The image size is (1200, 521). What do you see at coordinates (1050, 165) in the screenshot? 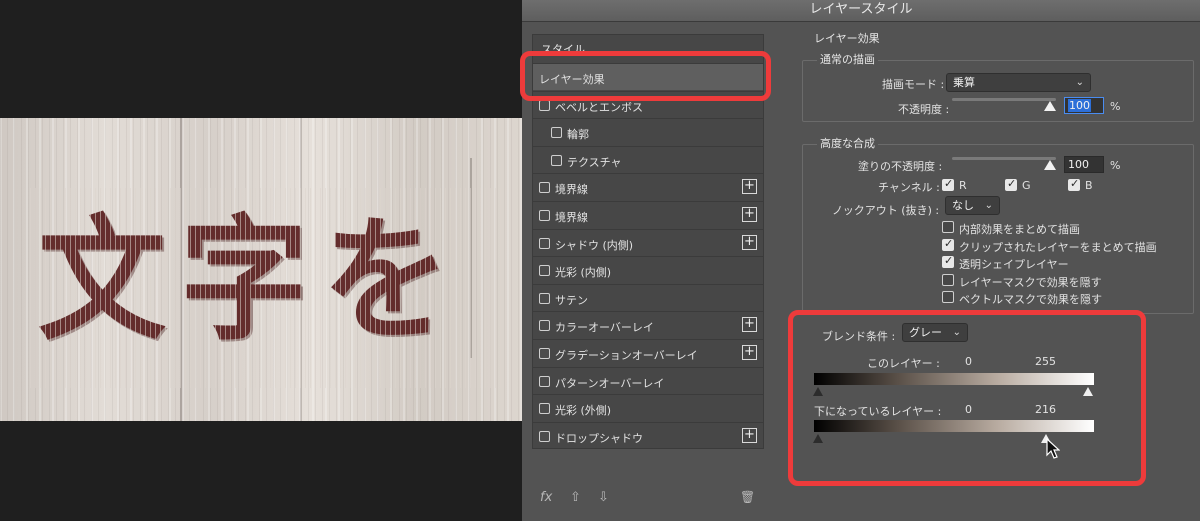
I see `fill-opacity-slider-thumb` at bounding box center [1050, 165].